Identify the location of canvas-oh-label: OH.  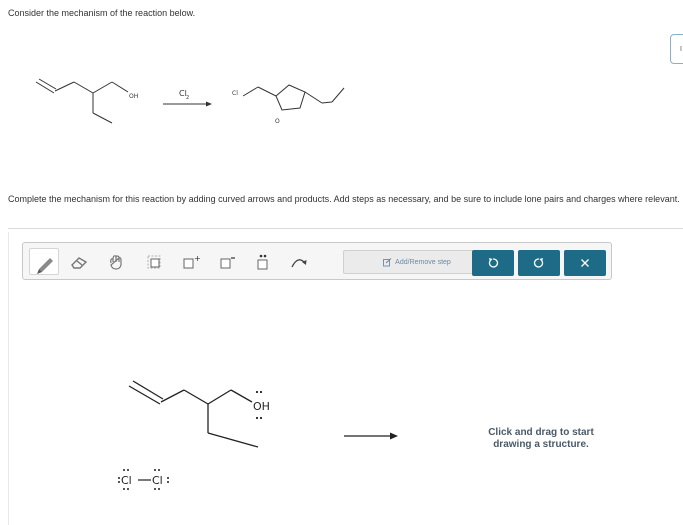
(261, 406).